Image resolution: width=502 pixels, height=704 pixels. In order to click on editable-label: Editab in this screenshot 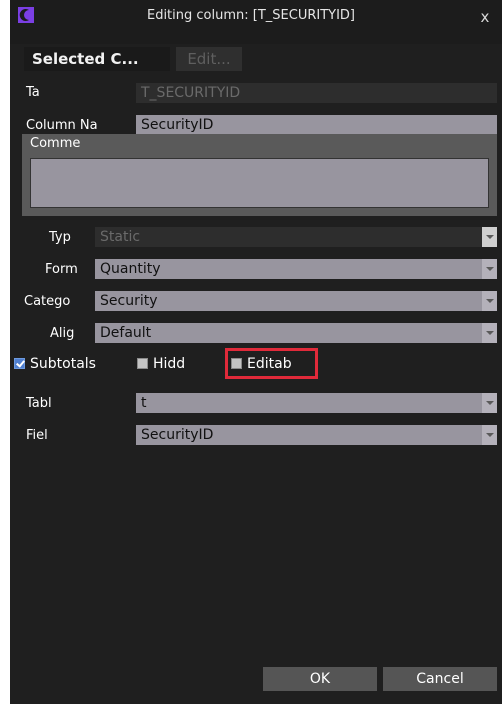, I will do `click(269, 364)`.